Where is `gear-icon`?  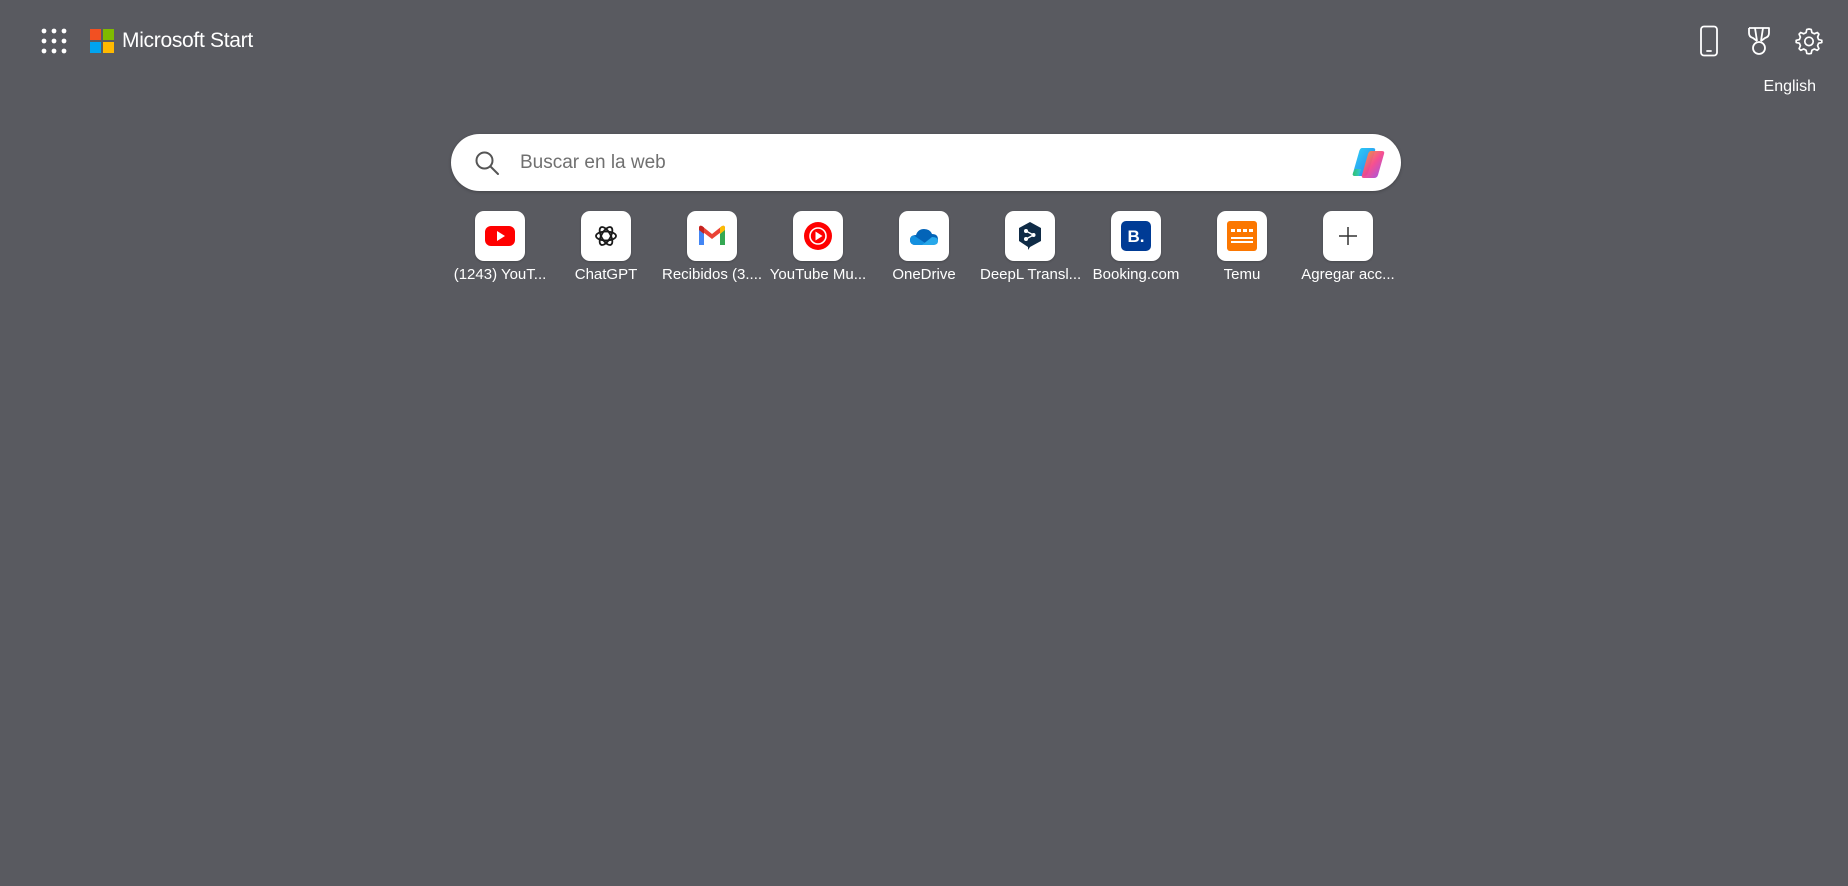 gear-icon is located at coordinates (1809, 41).